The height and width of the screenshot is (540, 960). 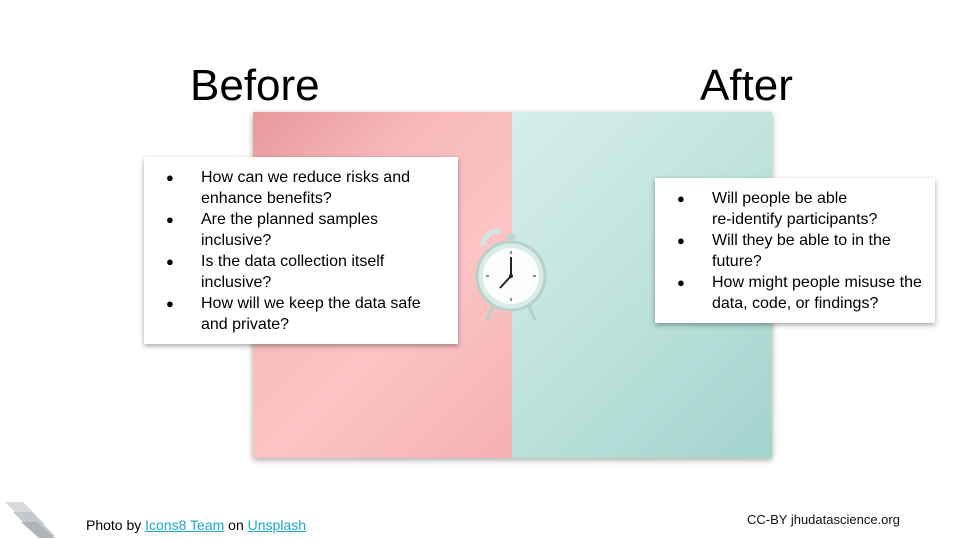 What do you see at coordinates (511, 274) in the screenshot?
I see `alarm-clock-icon` at bounding box center [511, 274].